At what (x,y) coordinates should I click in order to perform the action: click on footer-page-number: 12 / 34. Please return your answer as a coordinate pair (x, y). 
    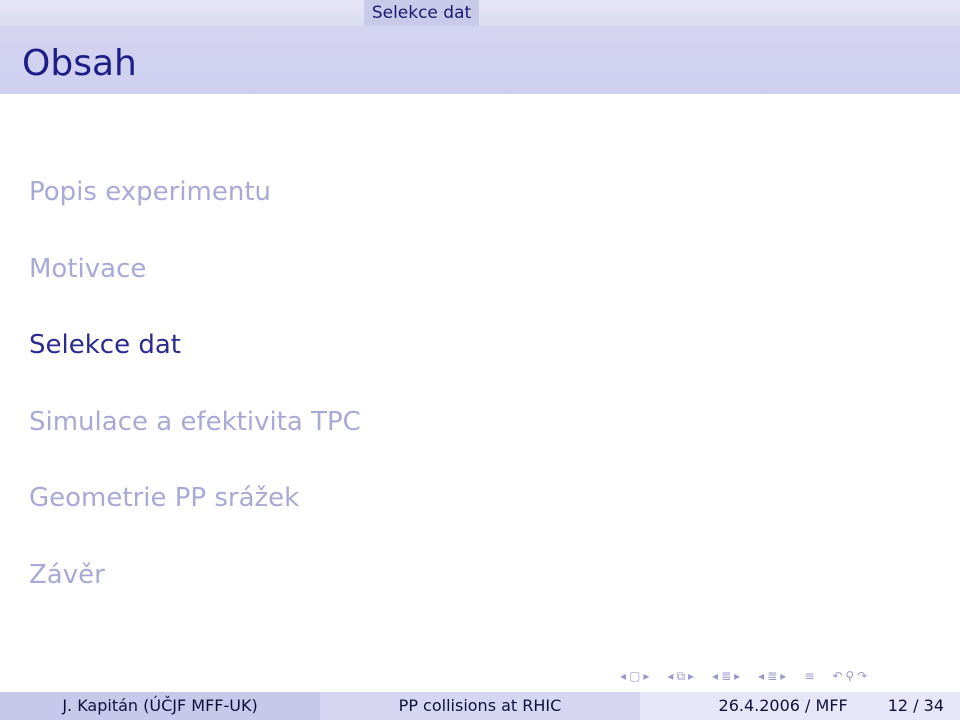
    Looking at the image, I should click on (915, 705).